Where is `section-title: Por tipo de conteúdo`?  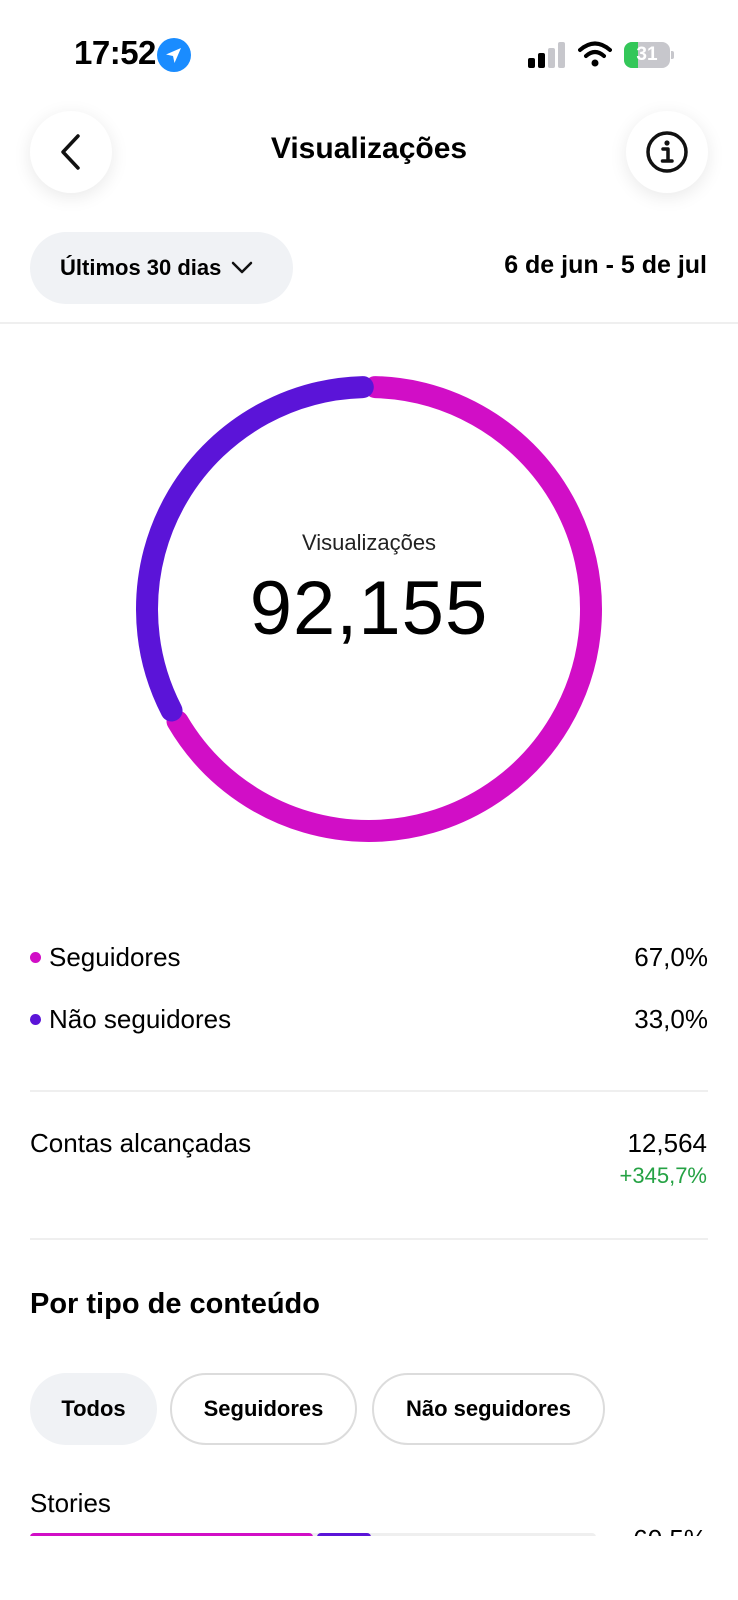 section-title: Por tipo de conteúdo is located at coordinates (175, 1304).